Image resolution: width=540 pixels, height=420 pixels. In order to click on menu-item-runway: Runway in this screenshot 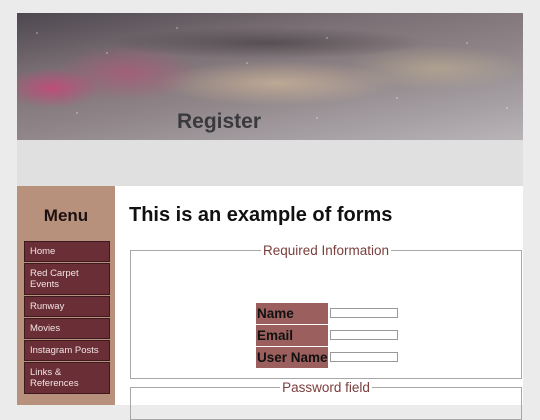, I will do `click(67, 306)`.